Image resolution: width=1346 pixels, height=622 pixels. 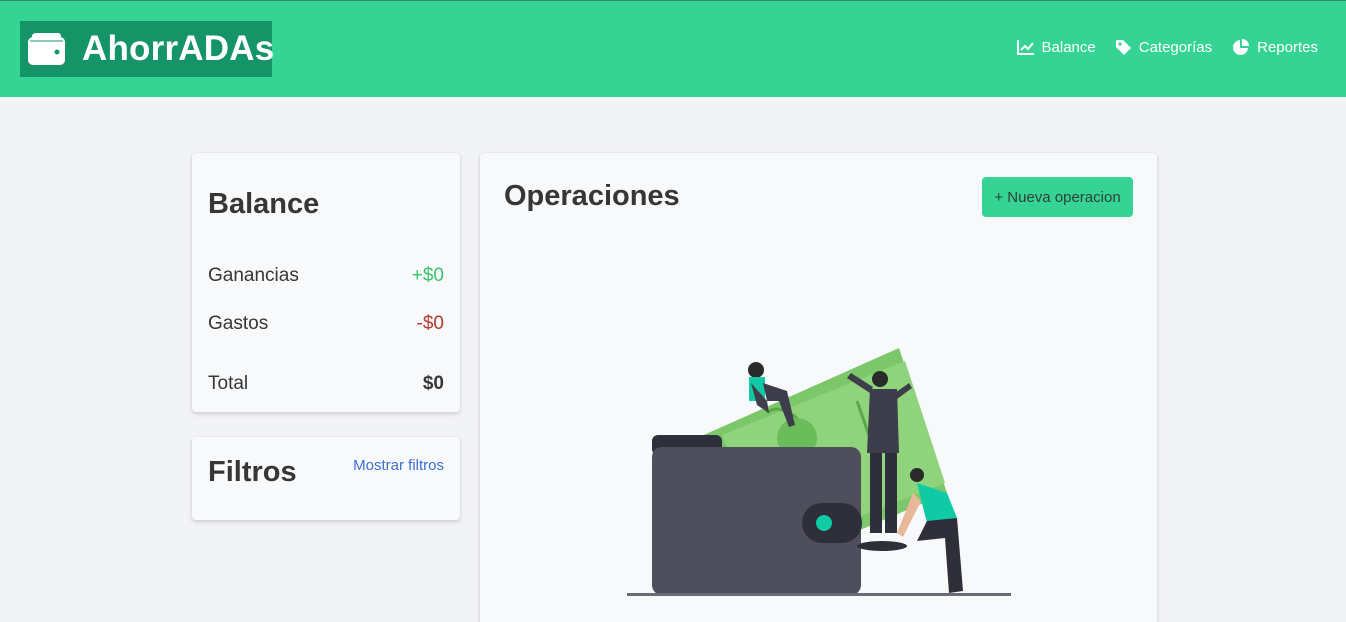 What do you see at coordinates (822, 475) in the screenshot?
I see `empty-state-illustration` at bounding box center [822, 475].